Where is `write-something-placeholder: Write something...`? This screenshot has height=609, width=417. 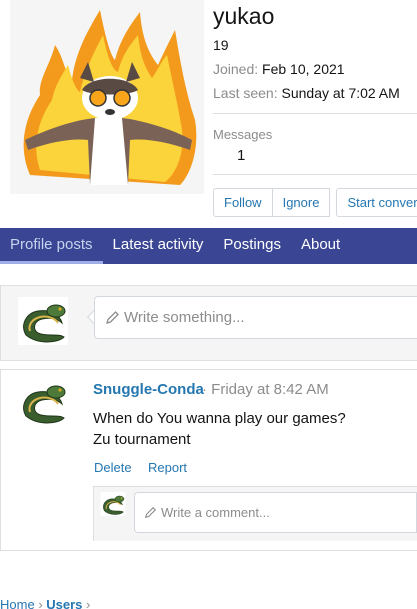
write-something-placeholder: Write something... is located at coordinates (184, 317).